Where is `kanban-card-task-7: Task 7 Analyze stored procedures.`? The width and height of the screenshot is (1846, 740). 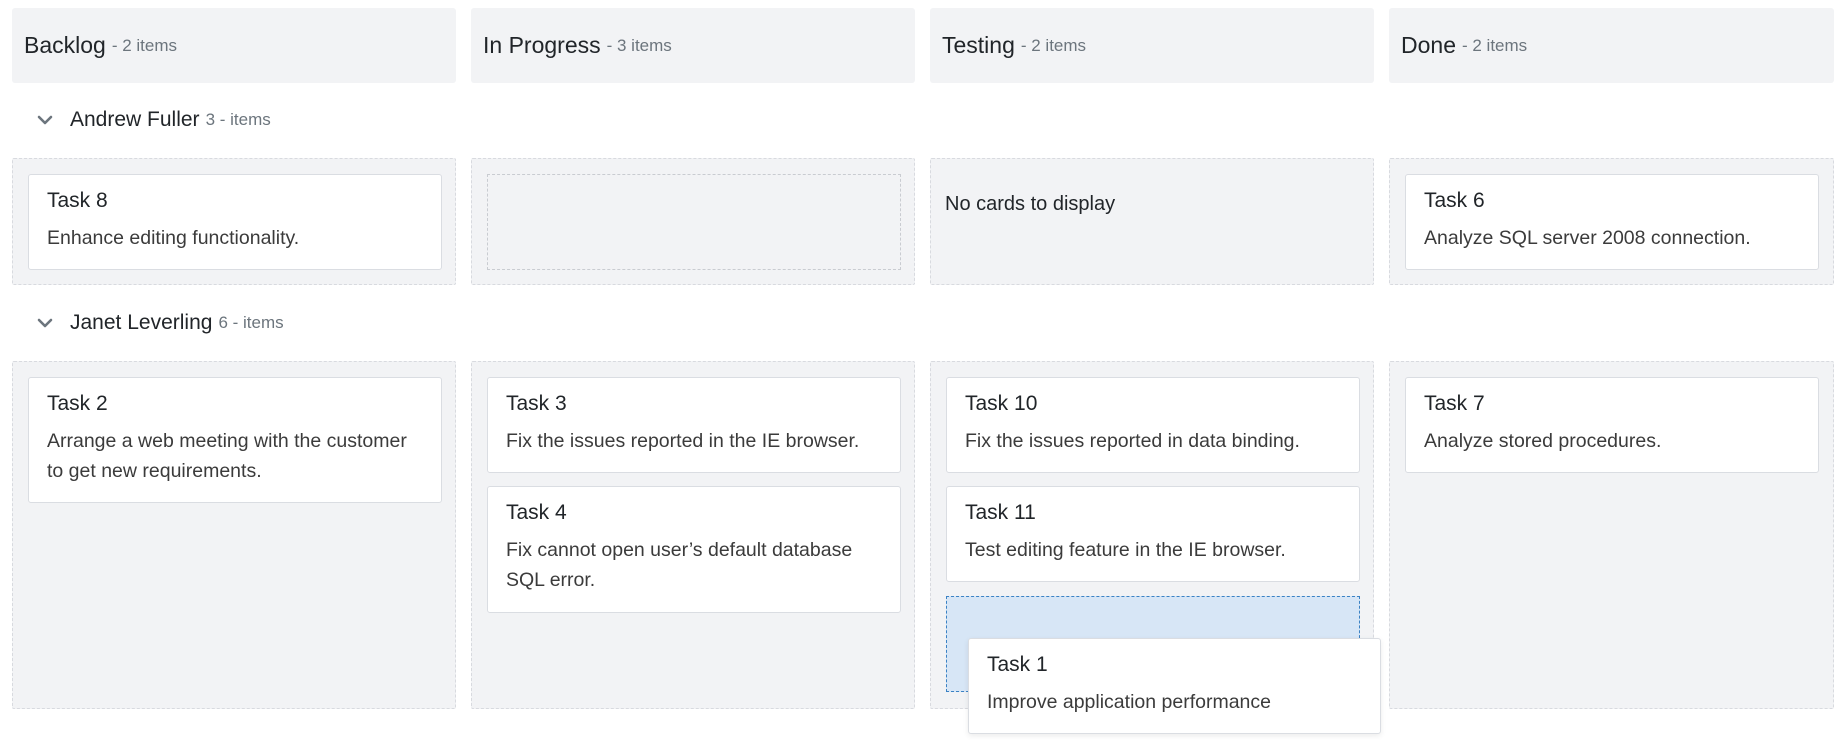
kanban-card-task-7: Task 7 Analyze stored procedures. is located at coordinates (1612, 425).